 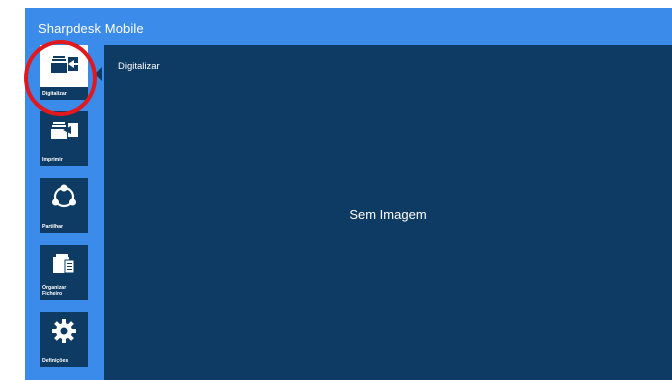 What do you see at coordinates (98, 74) in the screenshot?
I see `selection-pointer` at bounding box center [98, 74].